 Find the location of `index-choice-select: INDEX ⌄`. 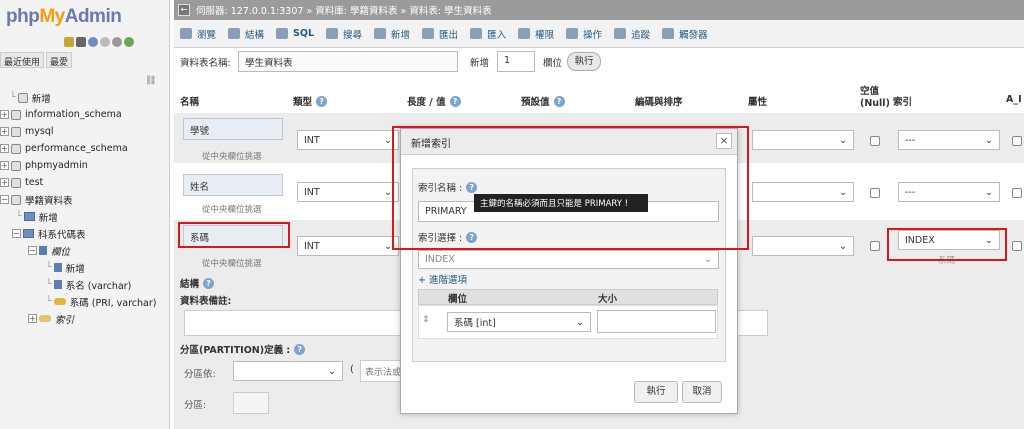

index-choice-select: INDEX ⌄ is located at coordinates (568, 259).